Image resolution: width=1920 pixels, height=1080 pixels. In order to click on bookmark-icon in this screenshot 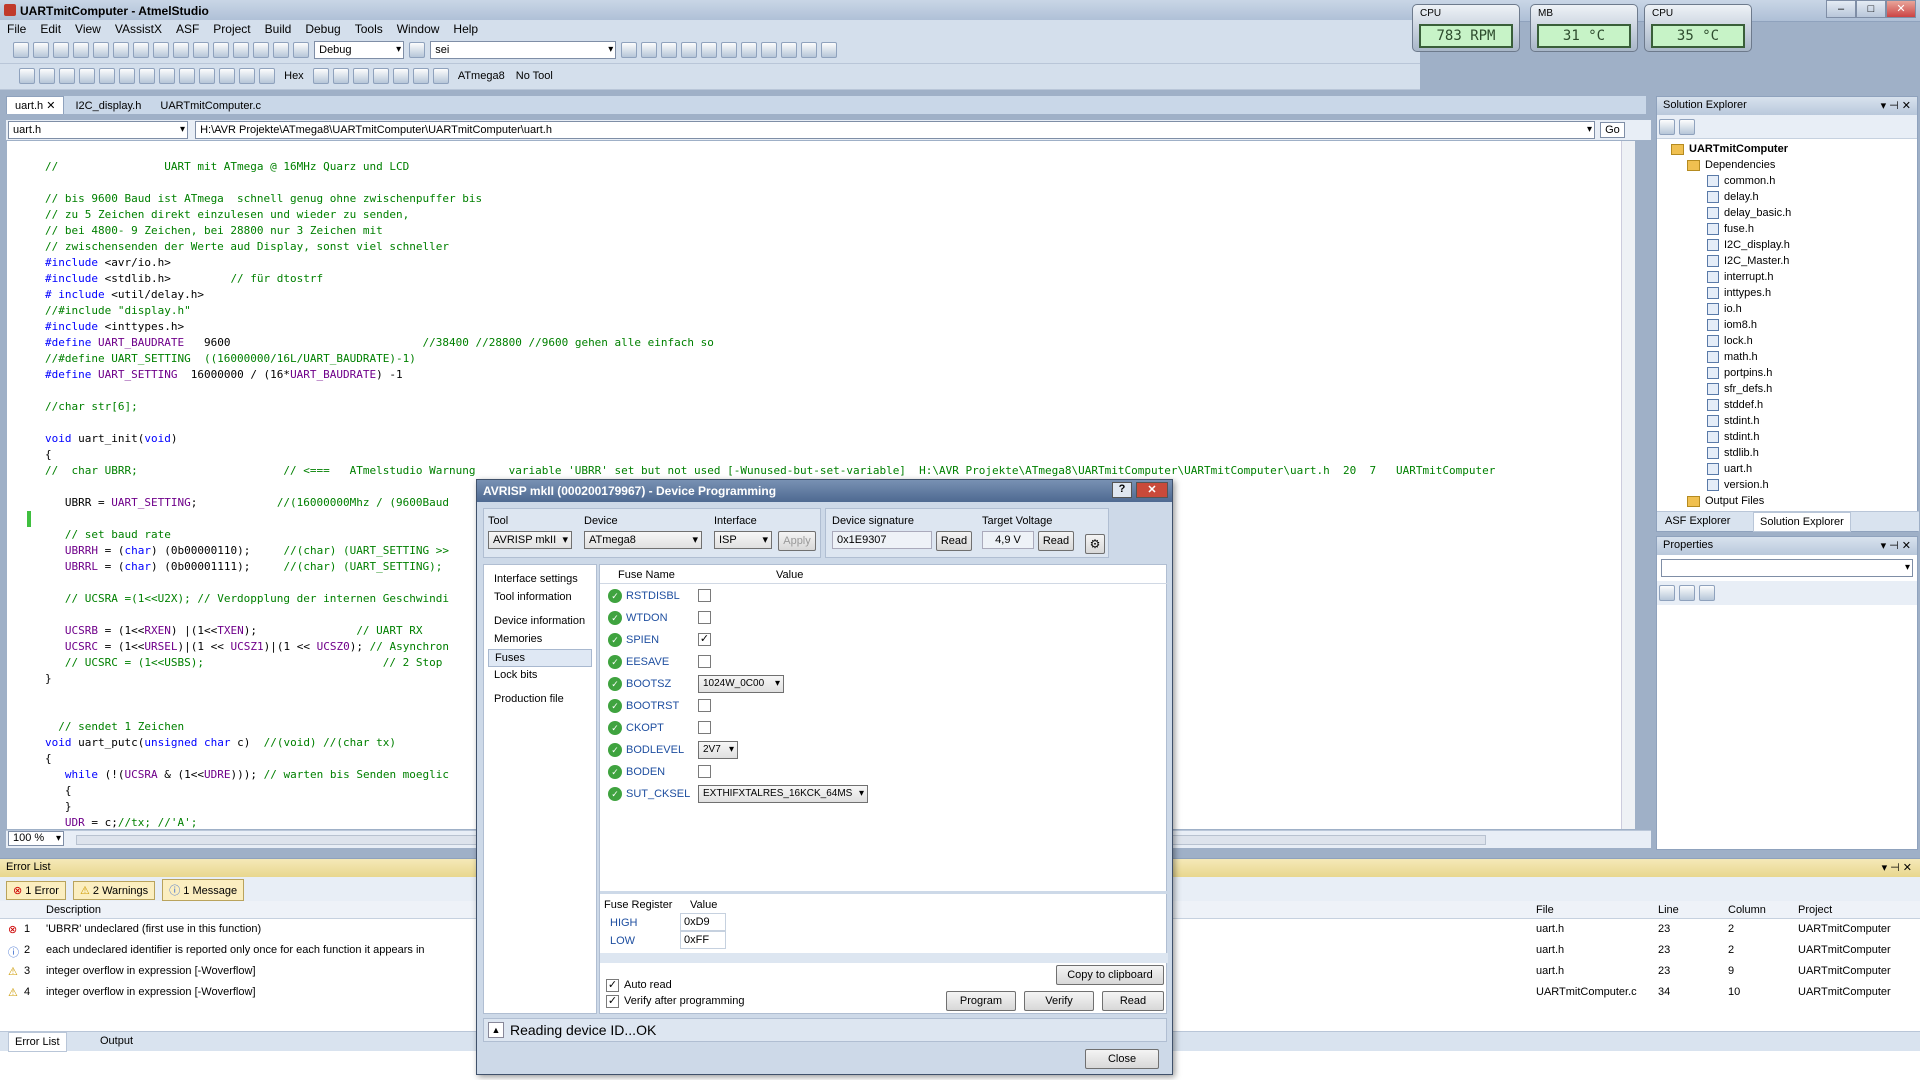, I will do `click(809, 50)`.